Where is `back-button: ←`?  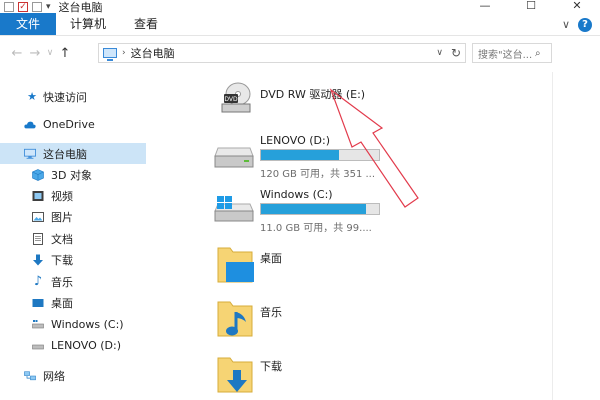 back-button: ← is located at coordinates (17, 53).